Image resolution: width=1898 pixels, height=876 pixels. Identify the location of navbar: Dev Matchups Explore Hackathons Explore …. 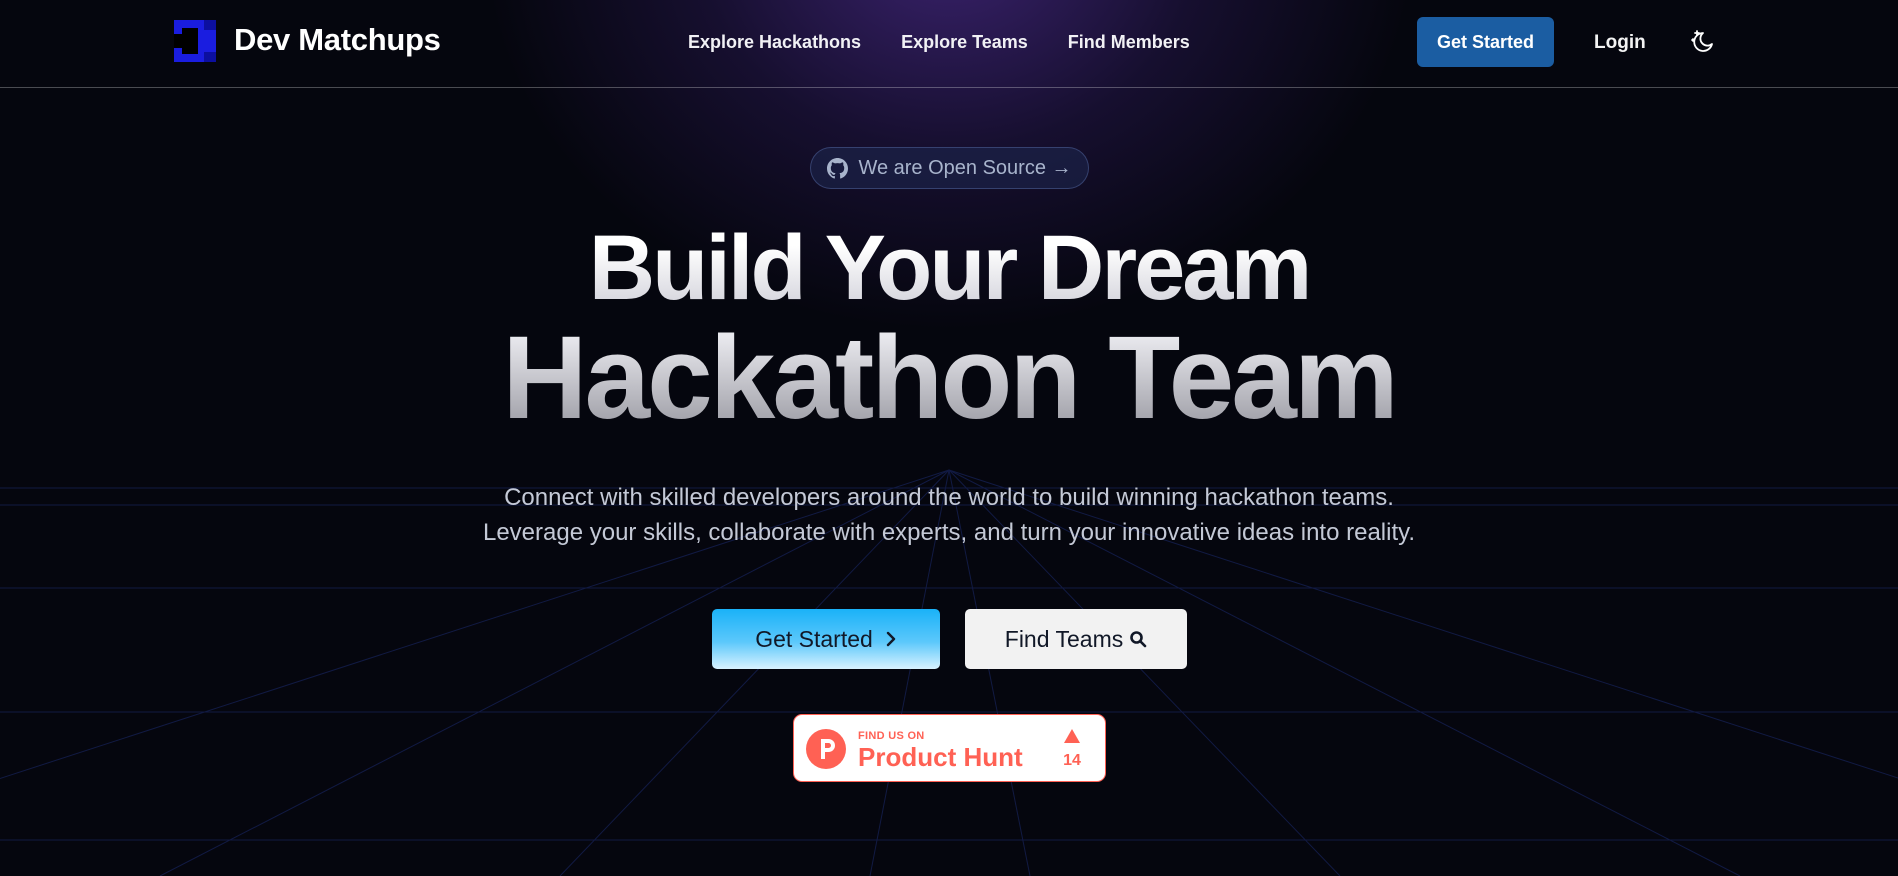
(949, 44).